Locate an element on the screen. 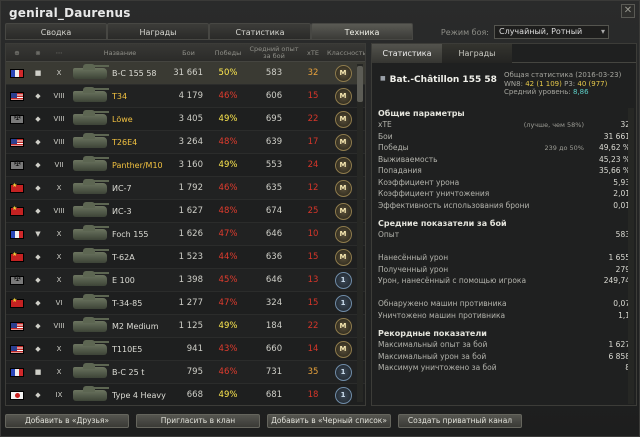 Image resolution: width=640 pixels, height=437 pixels. vehicle-row: ◆ VIII ИС-3 1 627 48% 674 25 M is located at coordinates (185, 211).